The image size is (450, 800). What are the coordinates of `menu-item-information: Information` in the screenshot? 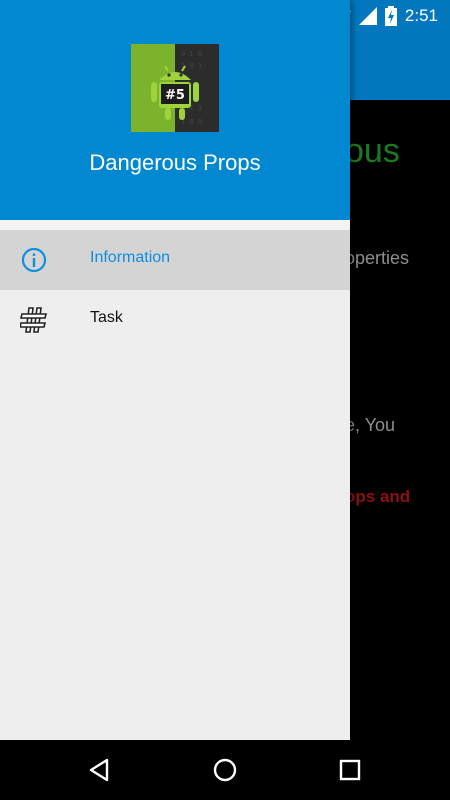 It's located at (175, 260).